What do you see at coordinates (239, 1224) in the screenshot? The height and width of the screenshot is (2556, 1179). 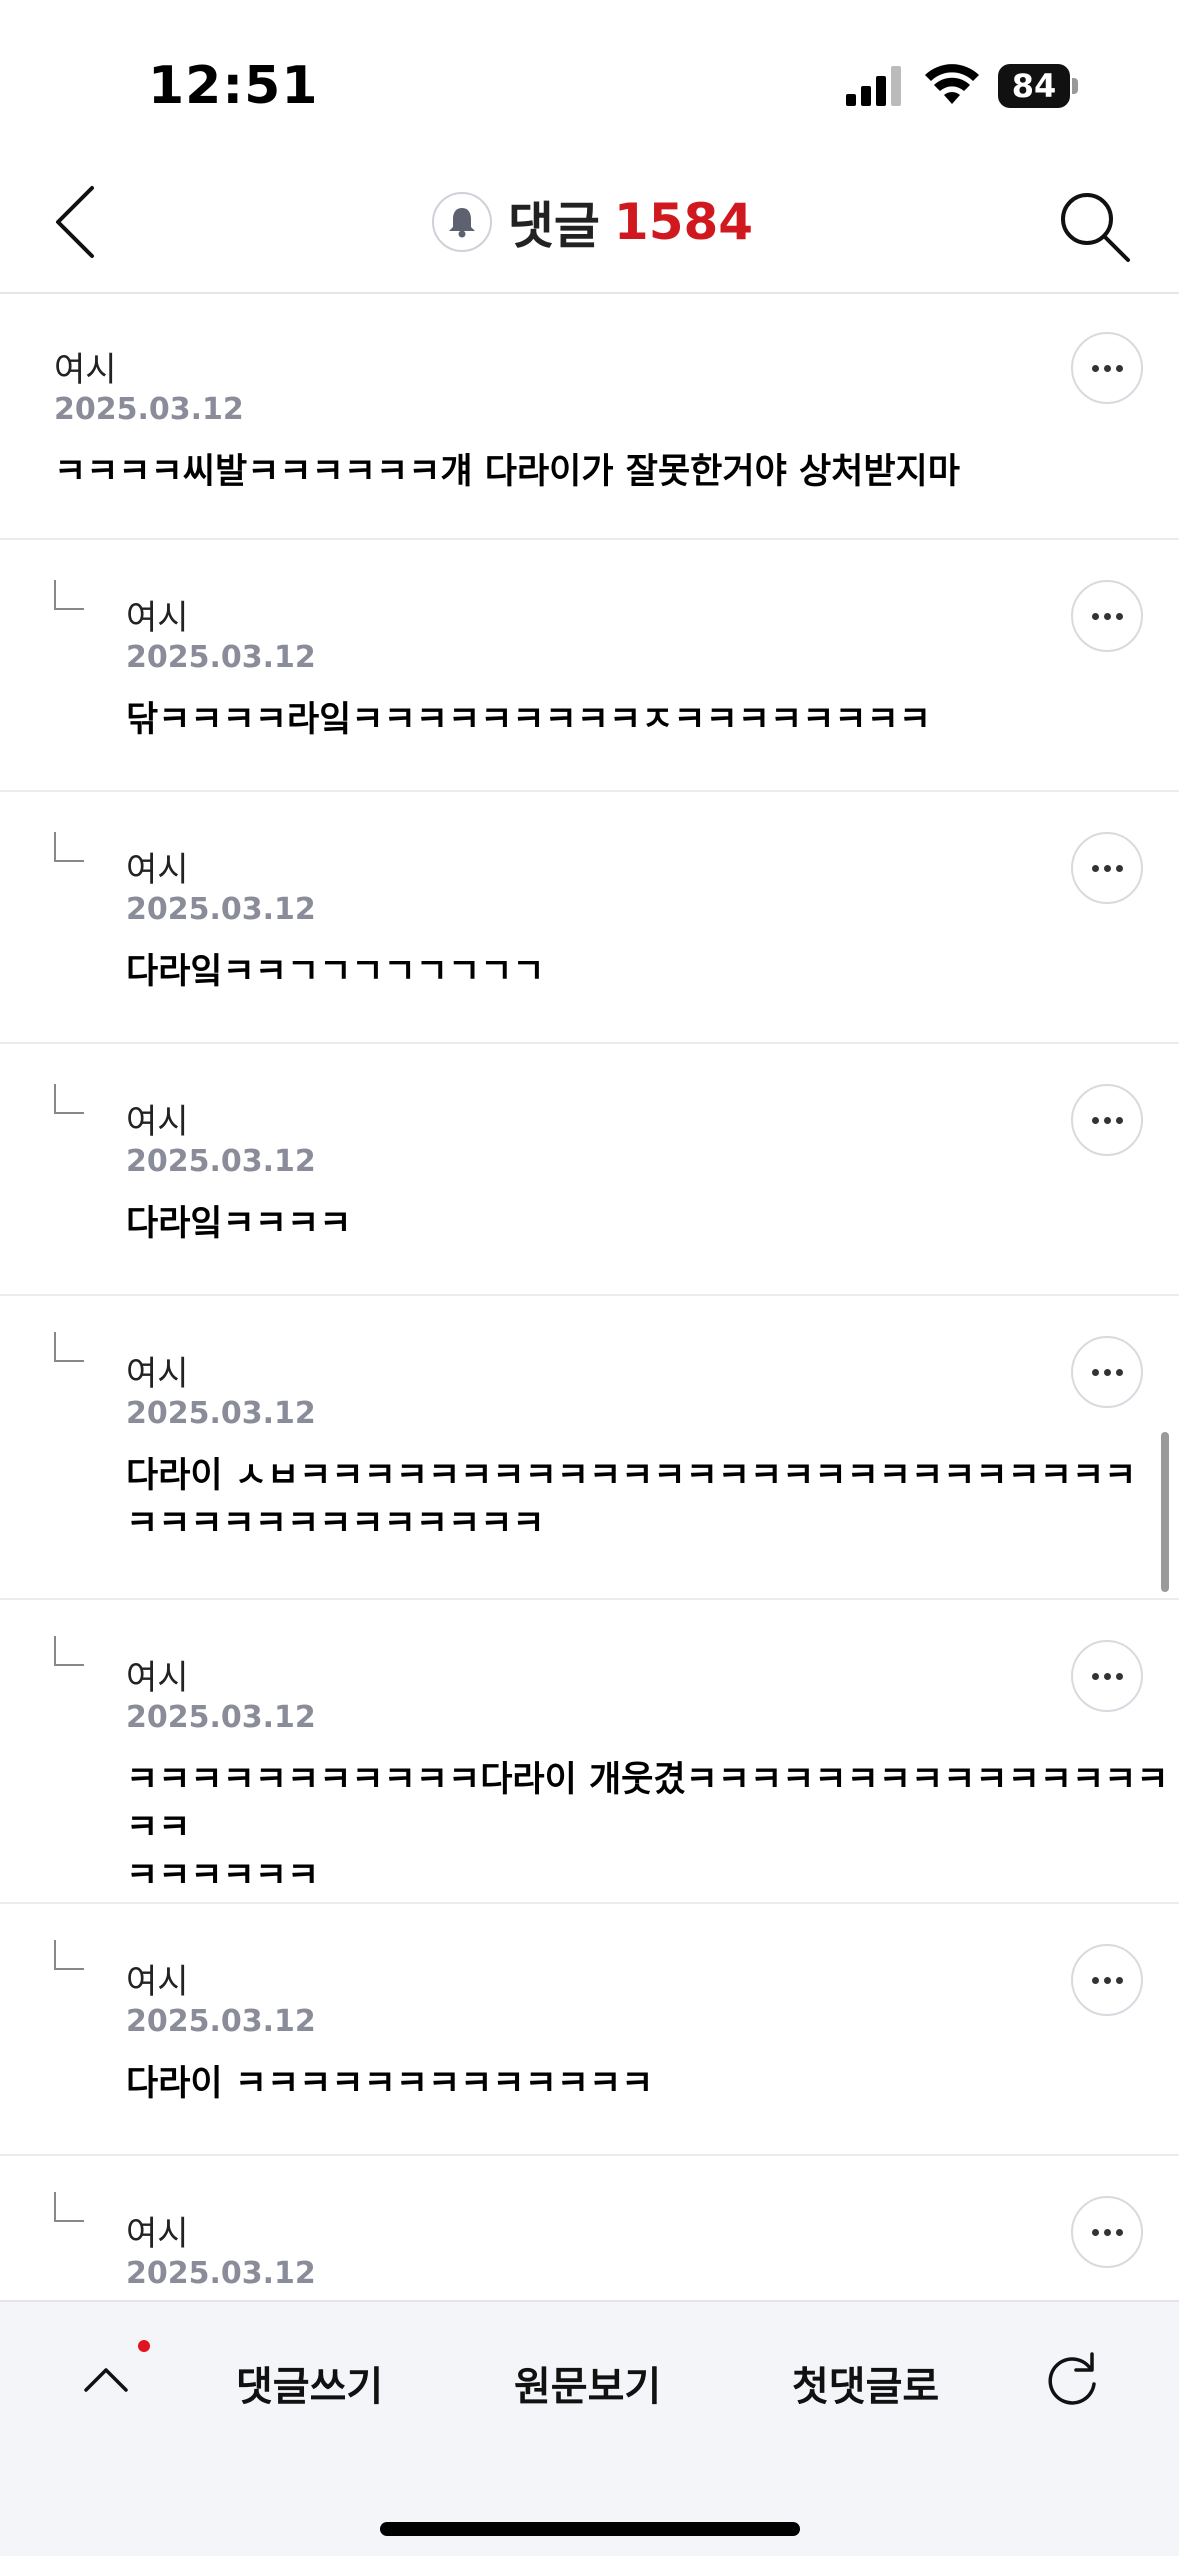 I see `comment-text: 다라잌ㅋㅋㅋㅋ` at bounding box center [239, 1224].